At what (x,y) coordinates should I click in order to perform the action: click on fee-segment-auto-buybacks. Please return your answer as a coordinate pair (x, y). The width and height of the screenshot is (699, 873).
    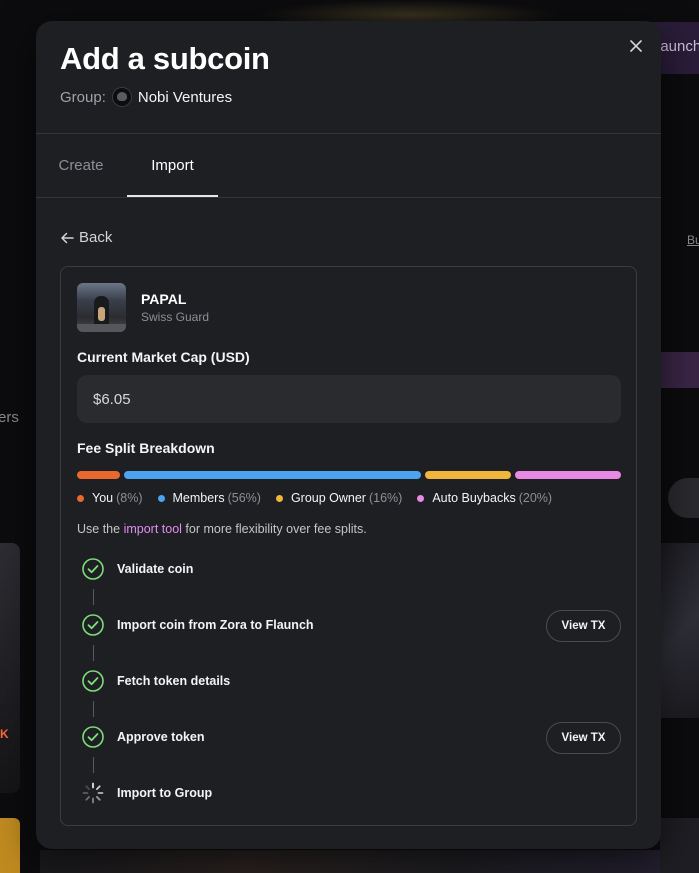
    Looking at the image, I should click on (568, 475).